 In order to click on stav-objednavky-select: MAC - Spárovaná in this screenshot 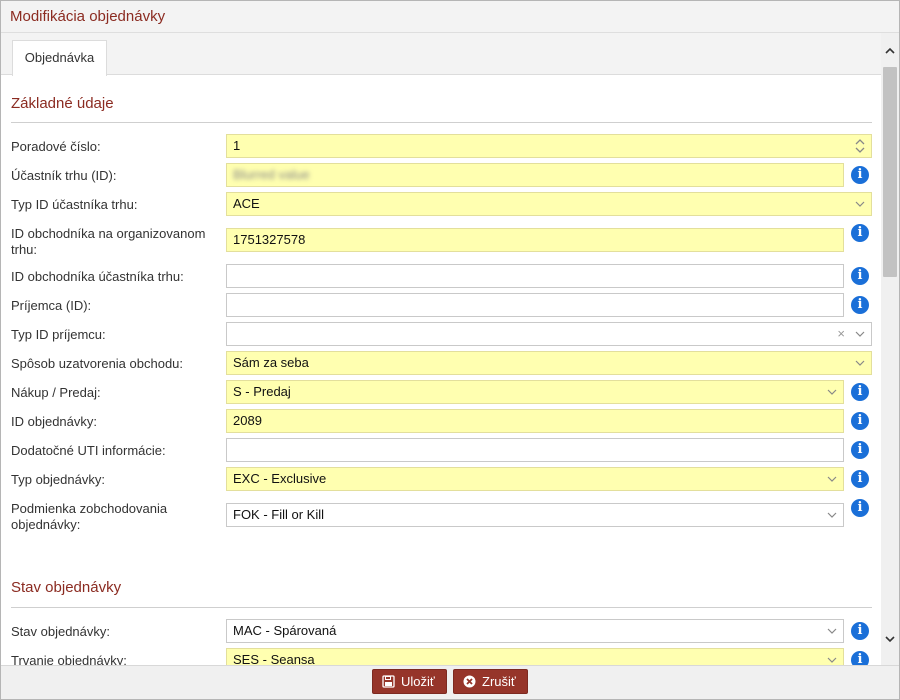, I will do `click(535, 631)`.